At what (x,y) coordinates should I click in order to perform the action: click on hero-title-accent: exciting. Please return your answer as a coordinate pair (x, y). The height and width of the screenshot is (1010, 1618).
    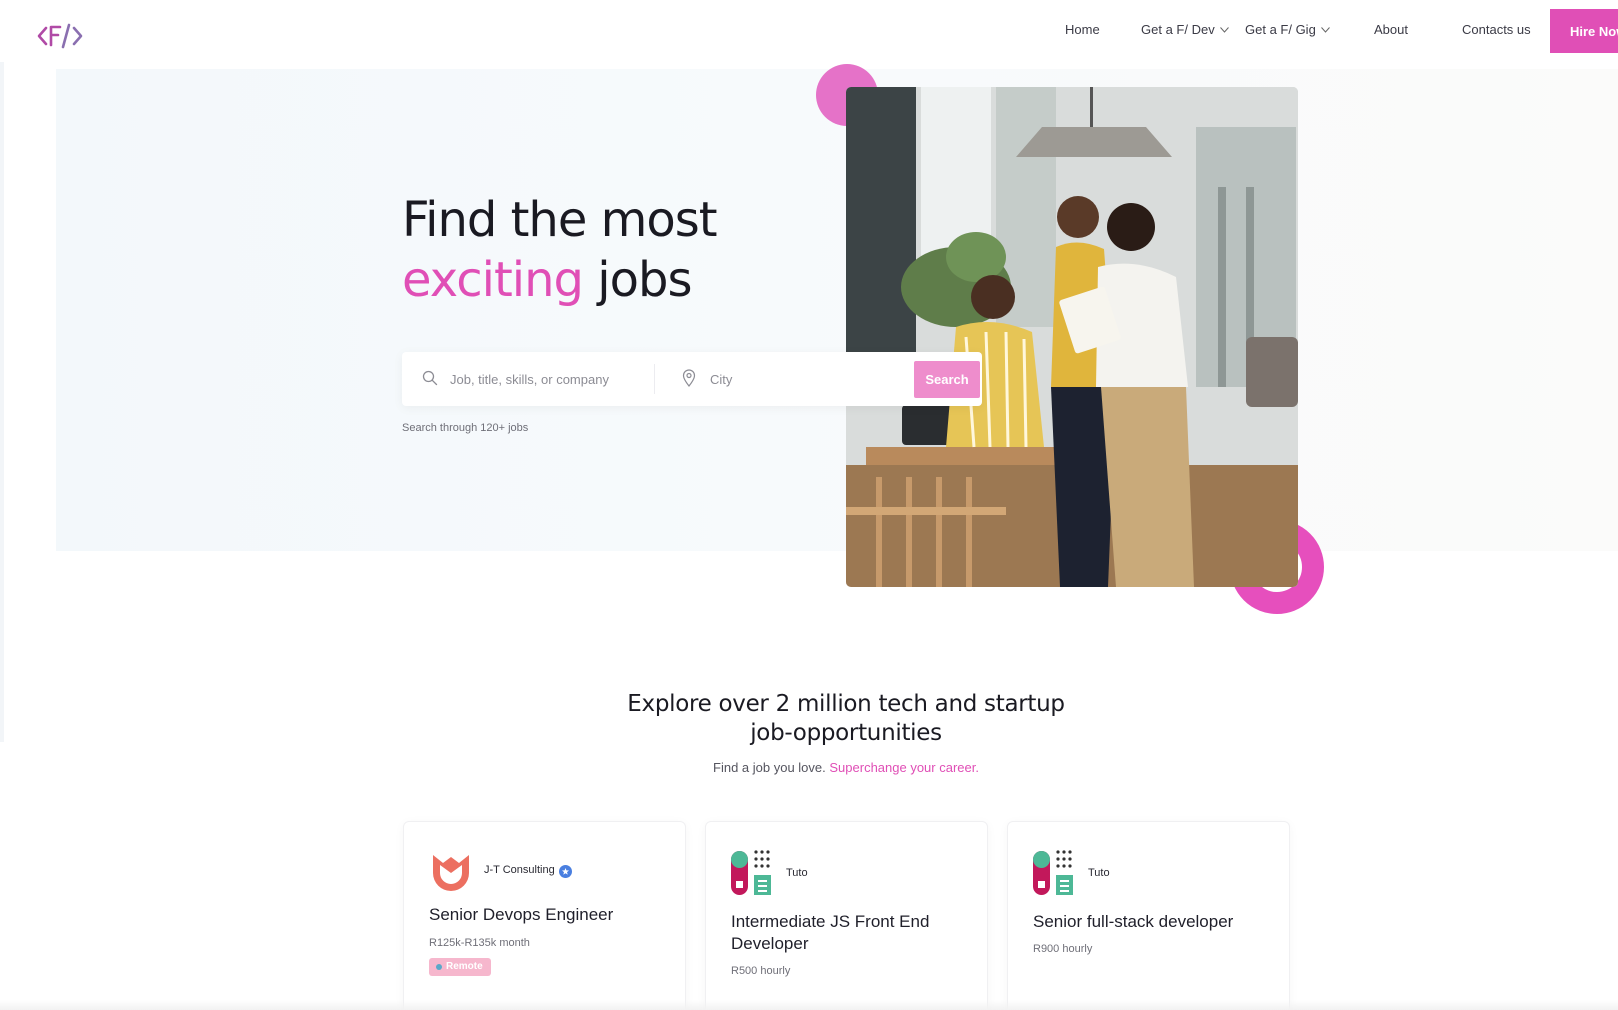
    Looking at the image, I should click on (493, 280).